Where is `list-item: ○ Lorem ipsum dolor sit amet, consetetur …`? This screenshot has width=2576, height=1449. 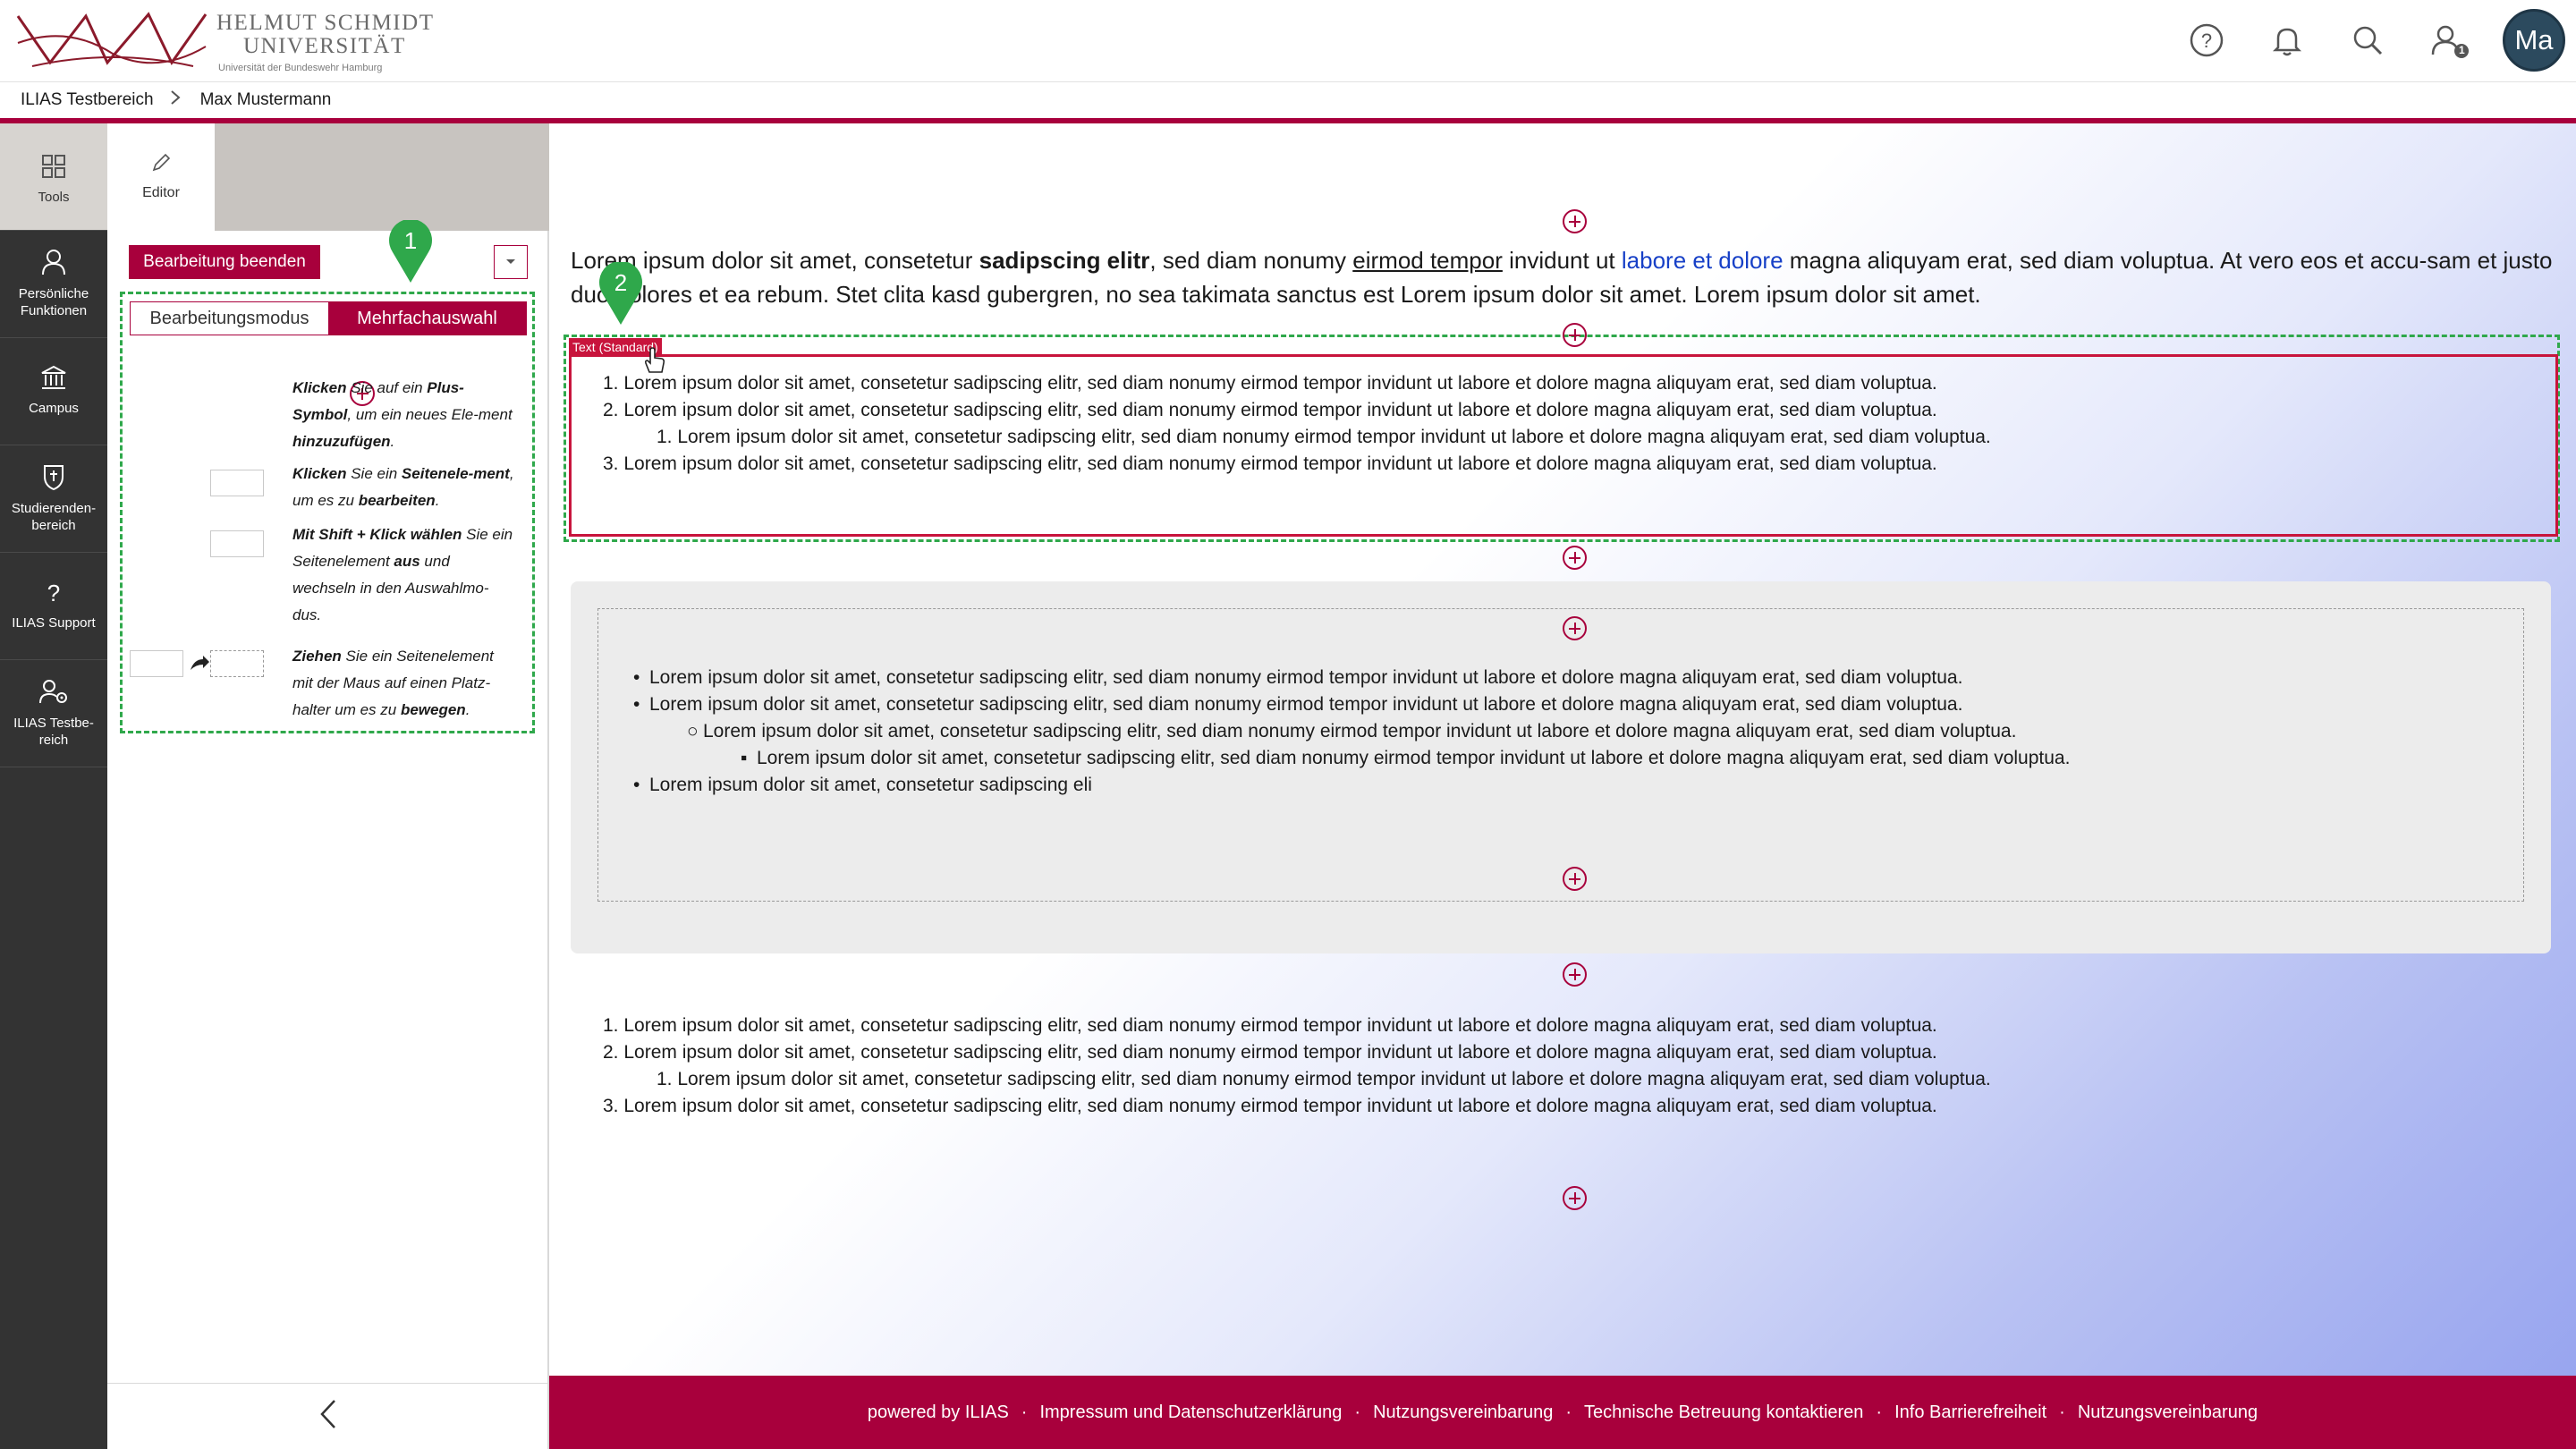 list-item: ○ Lorem ipsum dolor sit amet, consetetur … is located at coordinates (1352, 731).